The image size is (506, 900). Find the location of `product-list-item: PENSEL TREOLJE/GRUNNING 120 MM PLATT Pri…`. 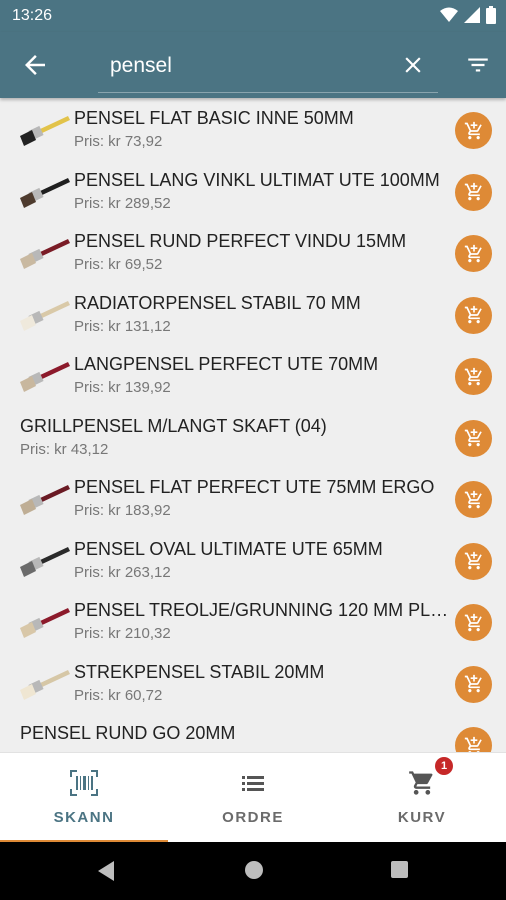

product-list-item: PENSEL TREOLJE/GRUNNING 120 MM PLATT Pri… is located at coordinates (253, 621).